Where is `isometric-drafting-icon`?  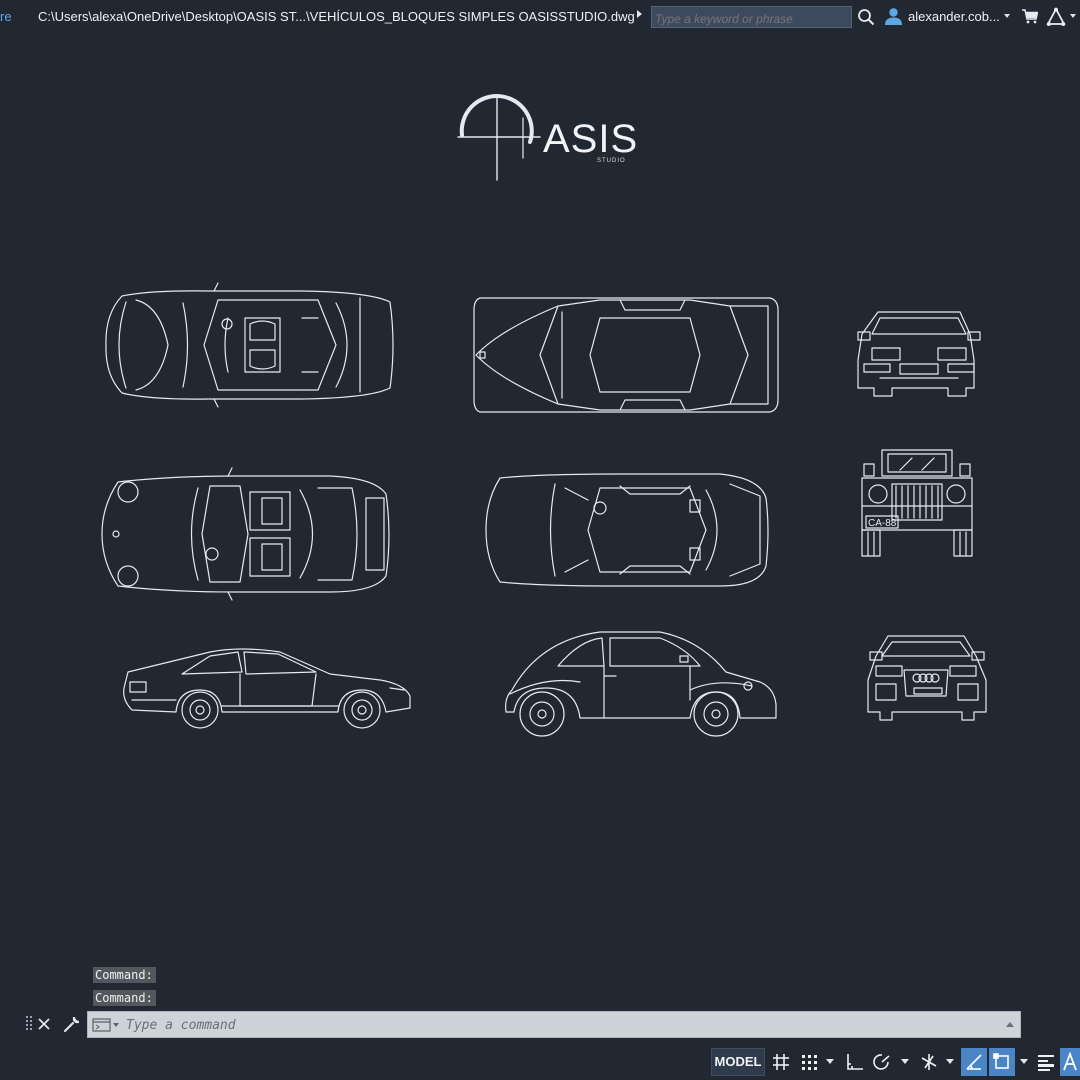 isometric-drafting-icon is located at coordinates (929, 1062).